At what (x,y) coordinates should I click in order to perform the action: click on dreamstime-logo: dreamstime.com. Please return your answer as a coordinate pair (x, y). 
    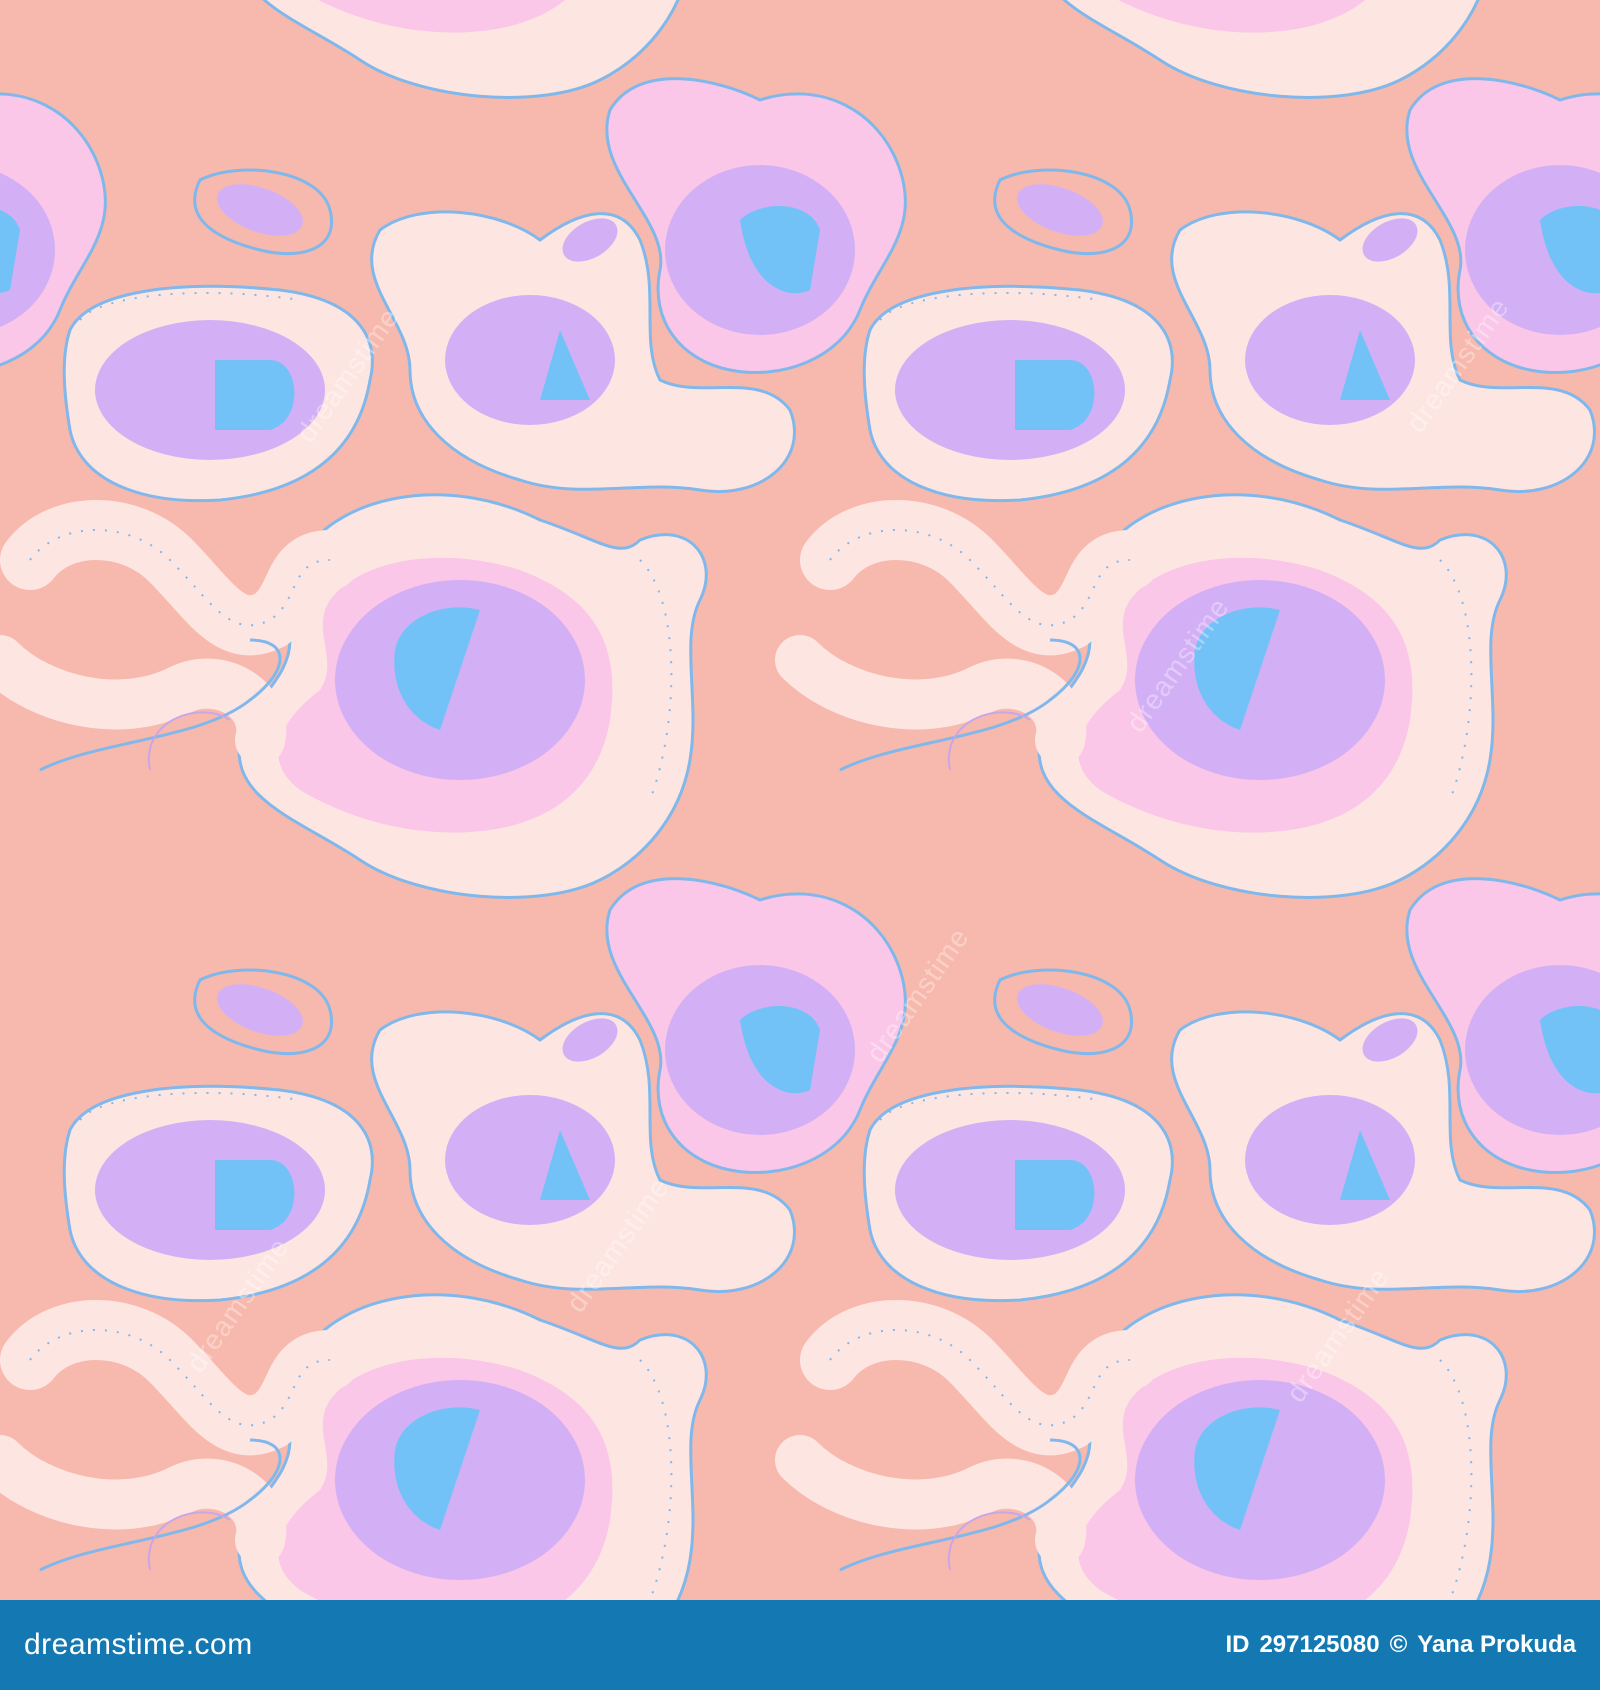
    Looking at the image, I should click on (138, 1645).